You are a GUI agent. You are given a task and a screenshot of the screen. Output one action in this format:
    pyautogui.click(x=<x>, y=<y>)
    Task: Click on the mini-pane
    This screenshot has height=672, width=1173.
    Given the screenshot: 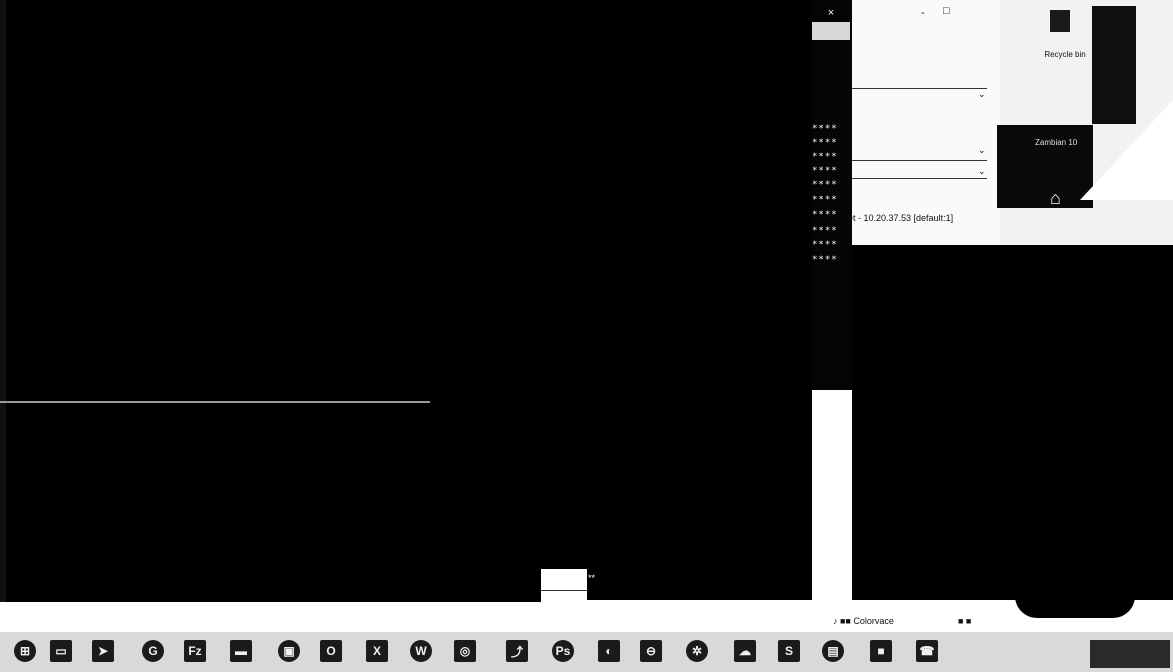 What is the action you would take?
    pyautogui.click(x=564, y=589)
    